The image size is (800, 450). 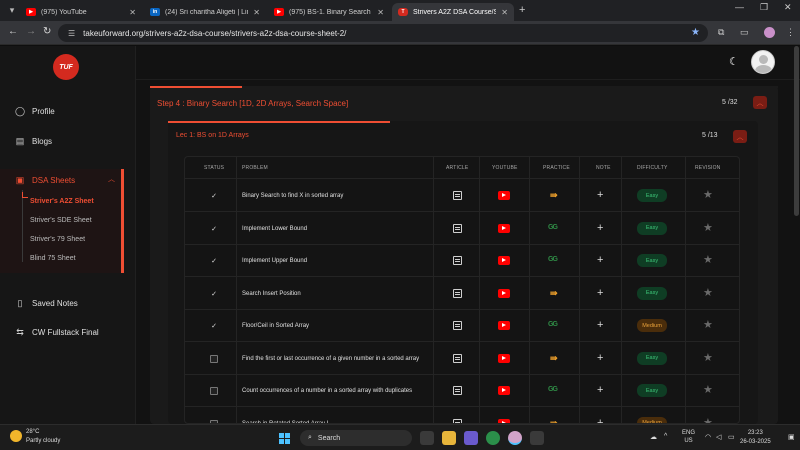 I want to click on copilot-icon, so click(x=471, y=438).